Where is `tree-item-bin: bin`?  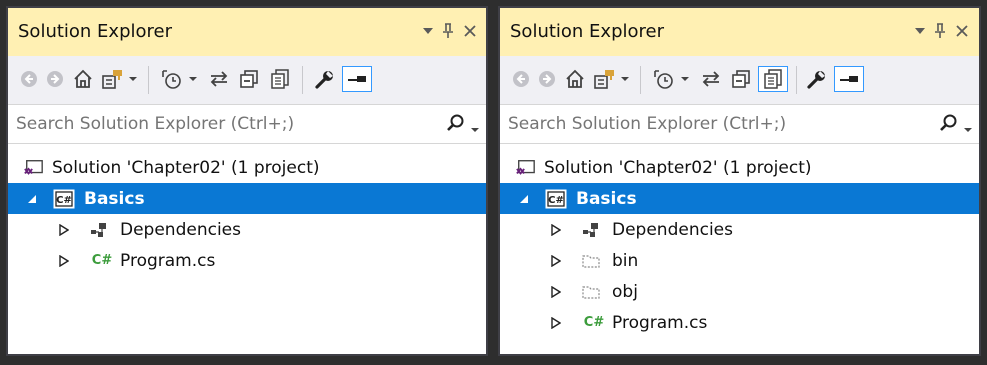 tree-item-bin: bin is located at coordinates (739, 260).